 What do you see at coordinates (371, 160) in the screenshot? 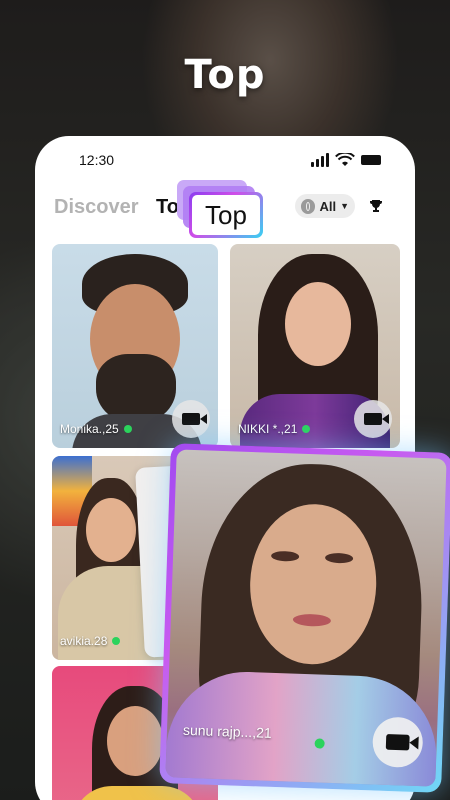
I see `battery-icon` at bounding box center [371, 160].